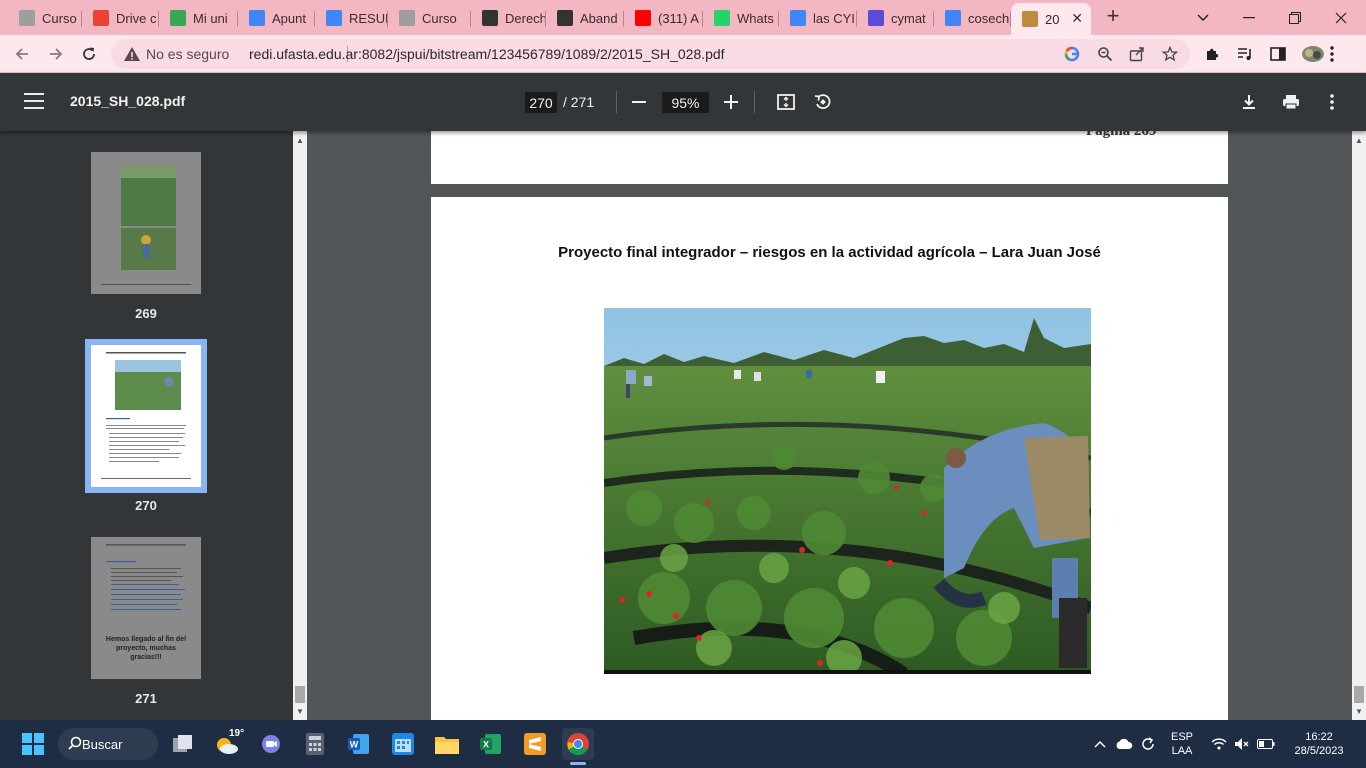 Image resolution: width=1366 pixels, height=768 pixels. I want to click on page-thumbnail, so click(146, 223).